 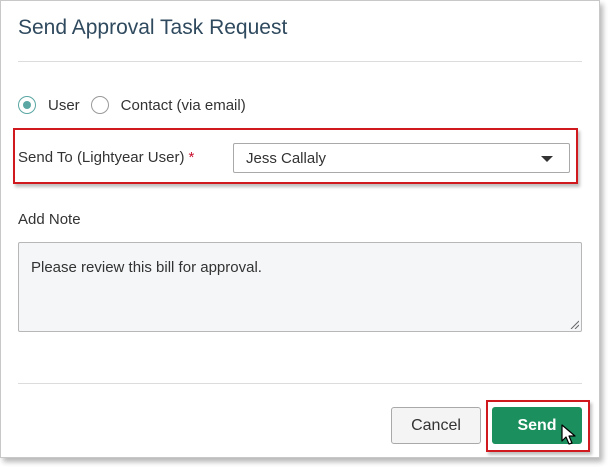 What do you see at coordinates (300, 61) in the screenshot?
I see `header-divider` at bounding box center [300, 61].